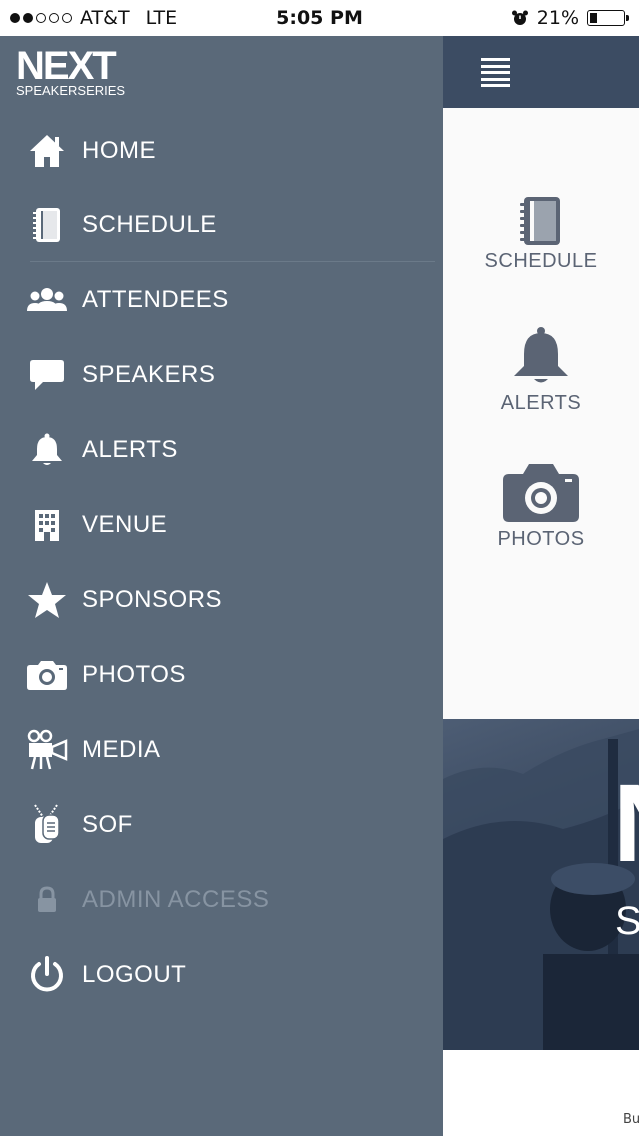 This screenshot has height=1136, width=639. Describe the element at coordinates (541, 539) in the screenshot. I see `tile-label: PHOTOS` at that location.